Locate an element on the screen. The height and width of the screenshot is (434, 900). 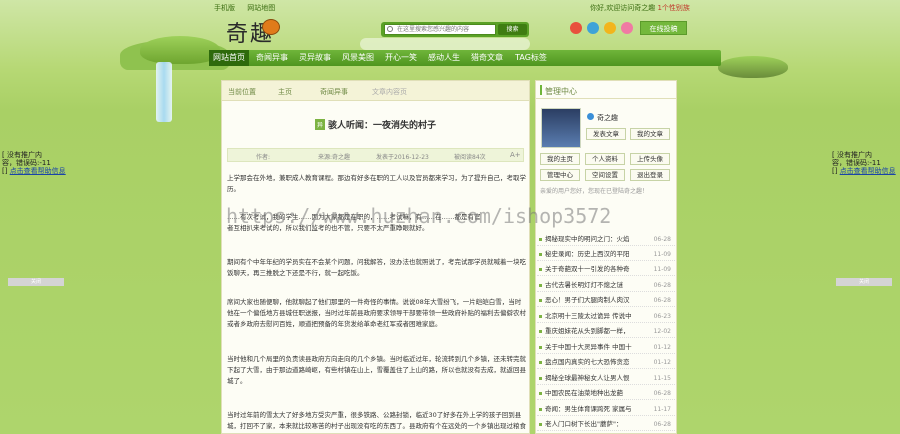
nav-item-tags: TAG标签 is located at coordinates (531, 58).